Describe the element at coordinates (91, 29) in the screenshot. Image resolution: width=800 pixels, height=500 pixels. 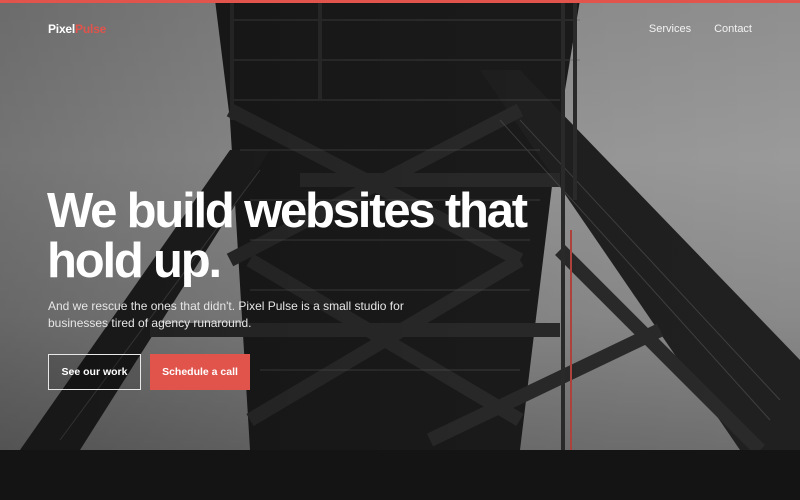
I see `brand-name-part2: Pulse` at that location.